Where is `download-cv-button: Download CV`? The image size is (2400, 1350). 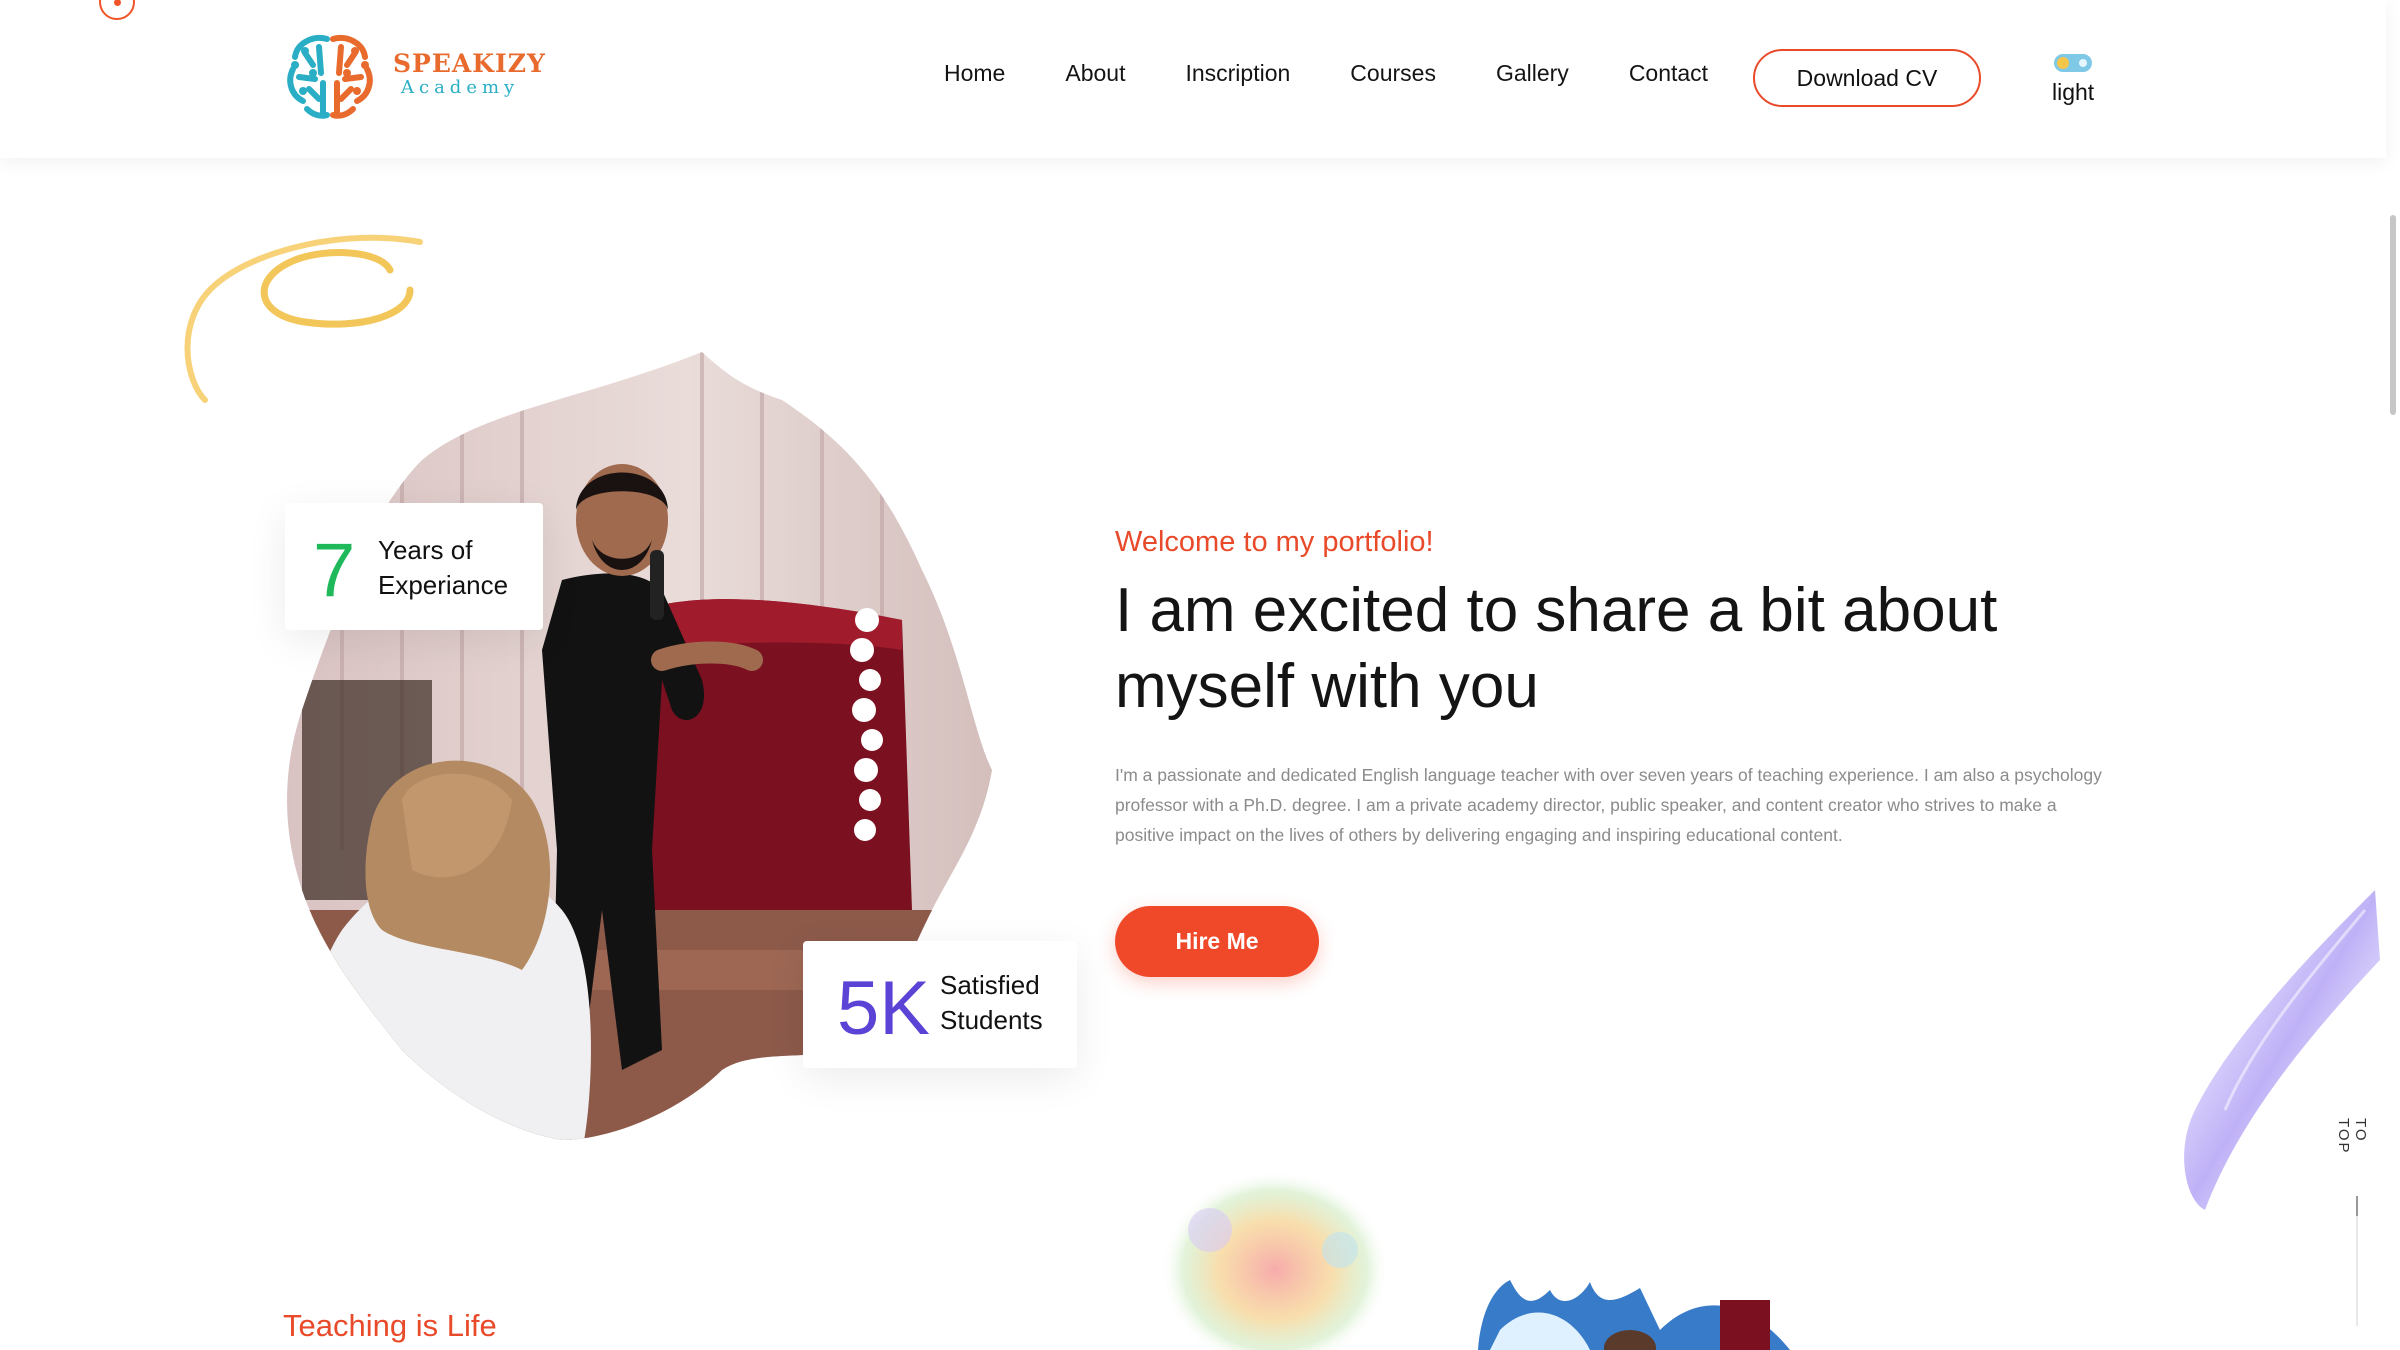
download-cv-button: Download CV is located at coordinates (1867, 78).